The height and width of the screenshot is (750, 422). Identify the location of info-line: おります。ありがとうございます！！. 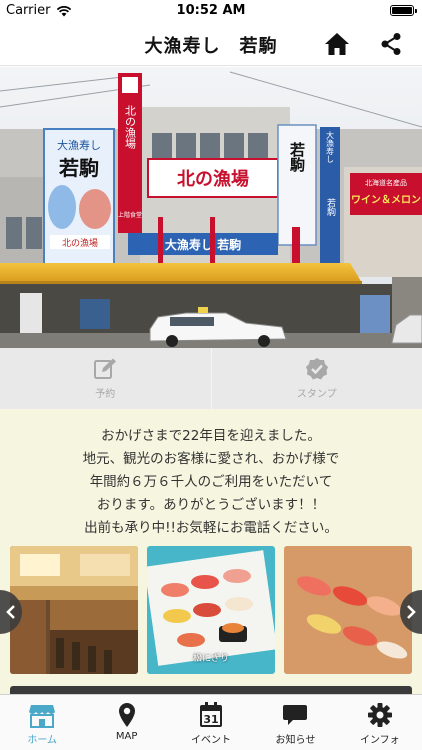
(211, 505).